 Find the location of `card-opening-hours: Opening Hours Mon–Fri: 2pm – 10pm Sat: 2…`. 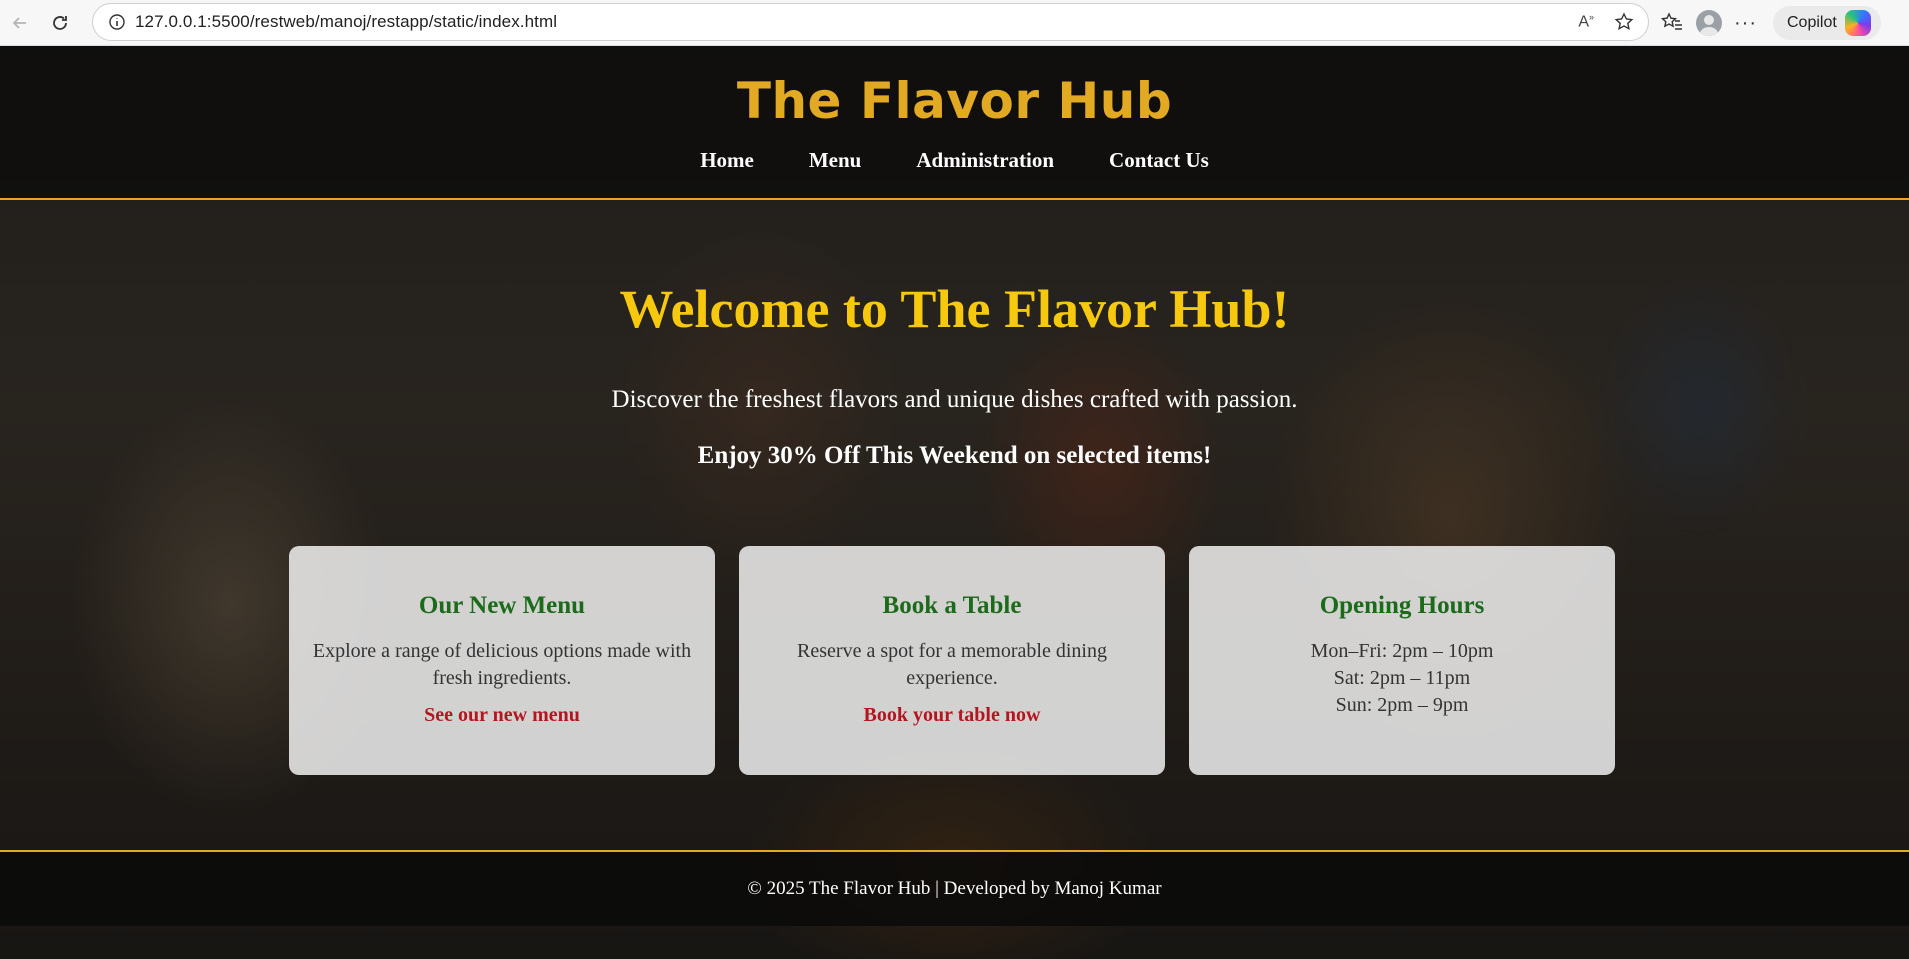

card-opening-hours: Opening Hours Mon–Fri: 2pm – 10pm Sat: 2… is located at coordinates (1402, 660).